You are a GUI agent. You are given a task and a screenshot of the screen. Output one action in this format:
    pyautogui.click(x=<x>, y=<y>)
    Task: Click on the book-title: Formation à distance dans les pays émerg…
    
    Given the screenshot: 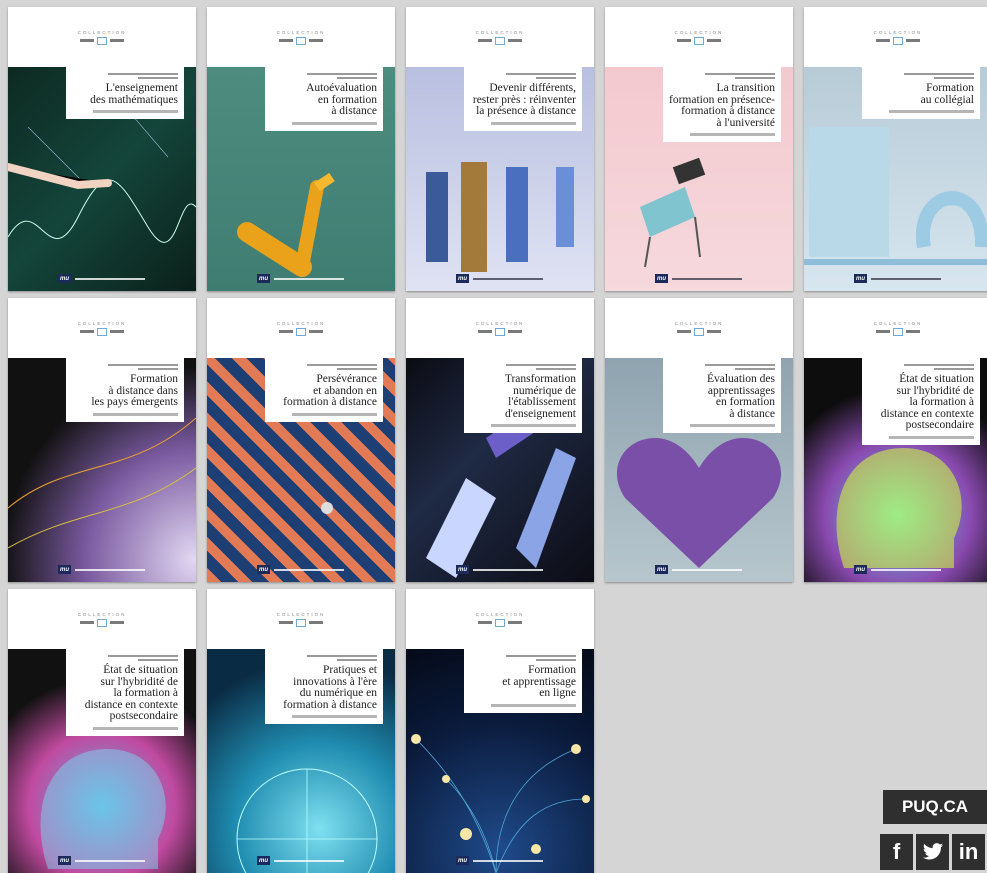 What is the action you would take?
    pyautogui.click(x=134, y=390)
    